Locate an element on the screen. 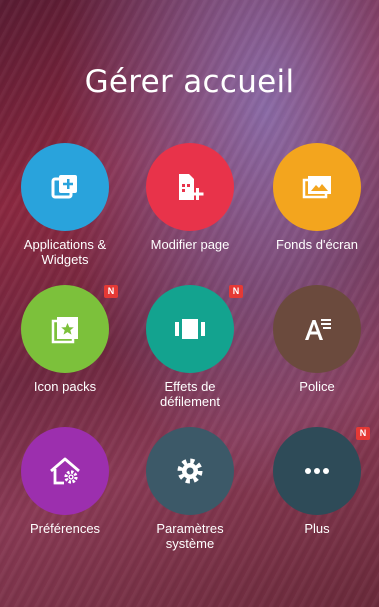 The width and height of the screenshot is (379, 607). gear-icon is located at coordinates (190, 471).